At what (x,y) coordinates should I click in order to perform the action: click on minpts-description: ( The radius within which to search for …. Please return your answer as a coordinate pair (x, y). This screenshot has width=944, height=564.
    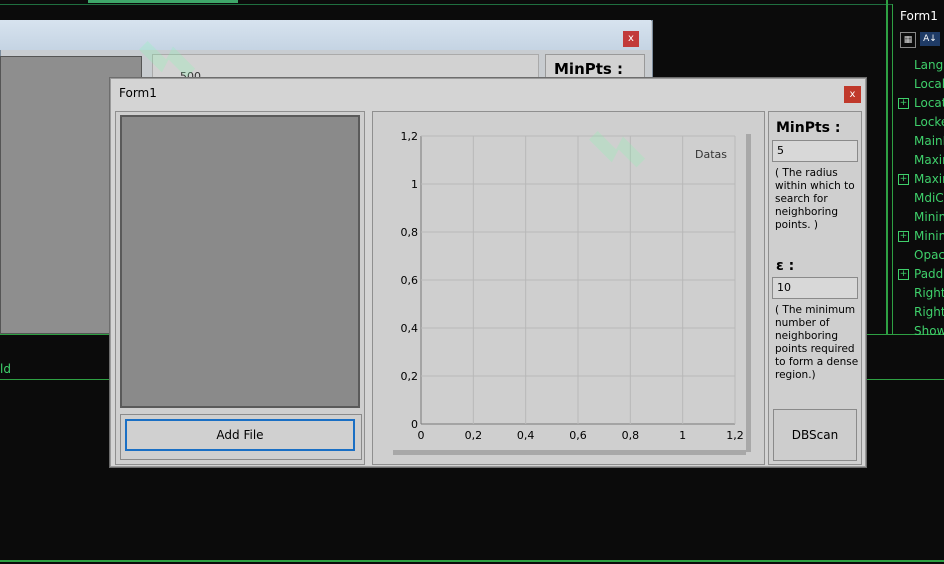
    Looking at the image, I should click on (815, 199).